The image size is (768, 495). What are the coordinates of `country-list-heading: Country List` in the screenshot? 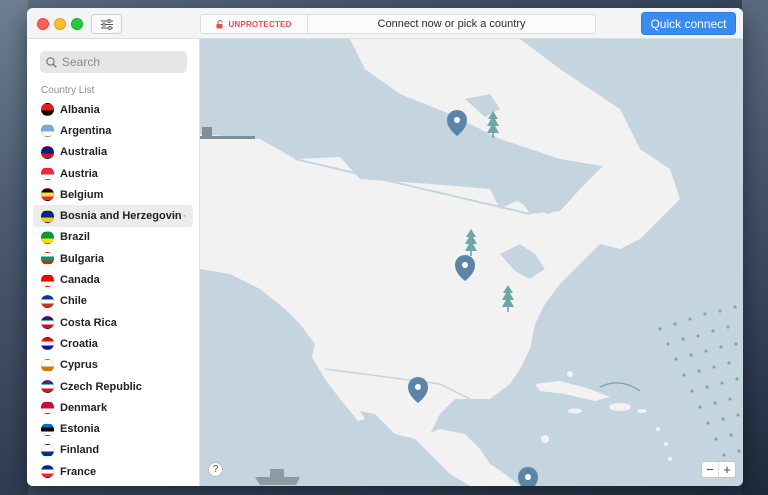 It's located at (68, 90).